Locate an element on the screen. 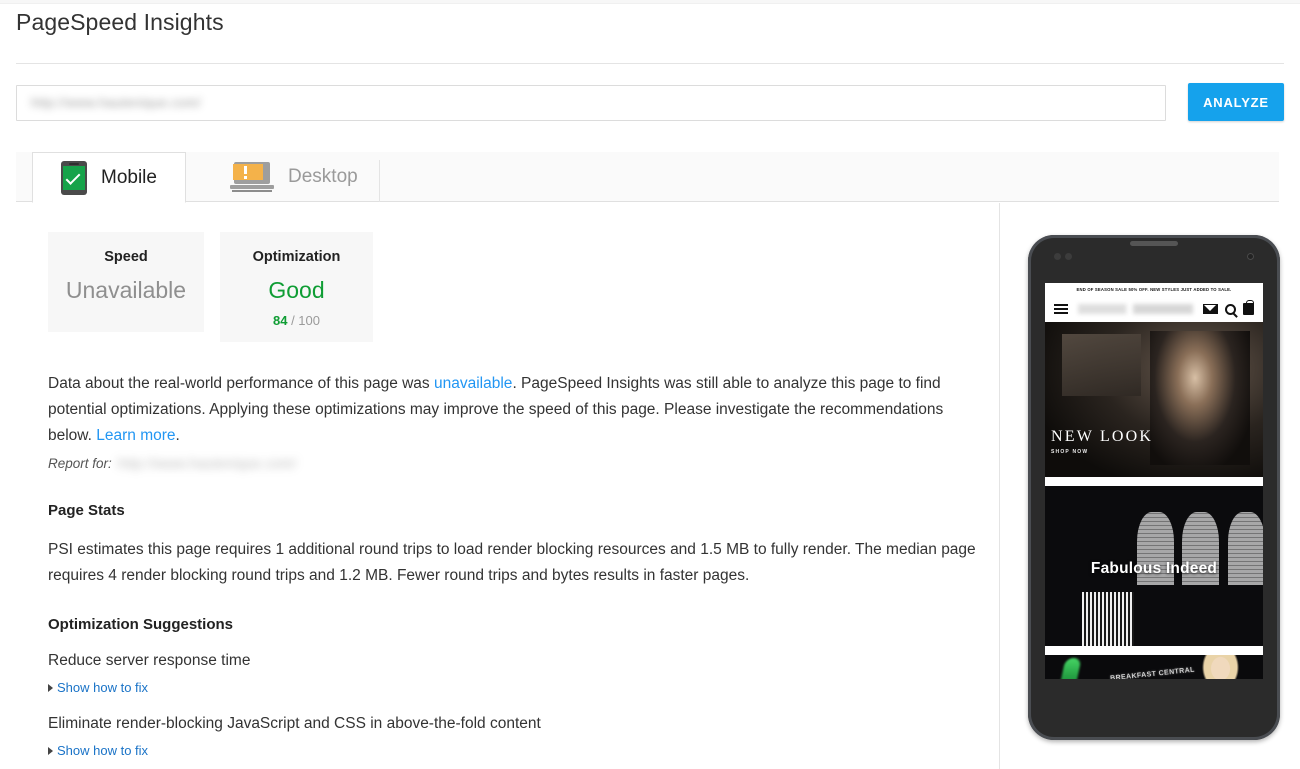 The height and width of the screenshot is (769, 1300). shopping-bag-icon is located at coordinates (1248, 307).